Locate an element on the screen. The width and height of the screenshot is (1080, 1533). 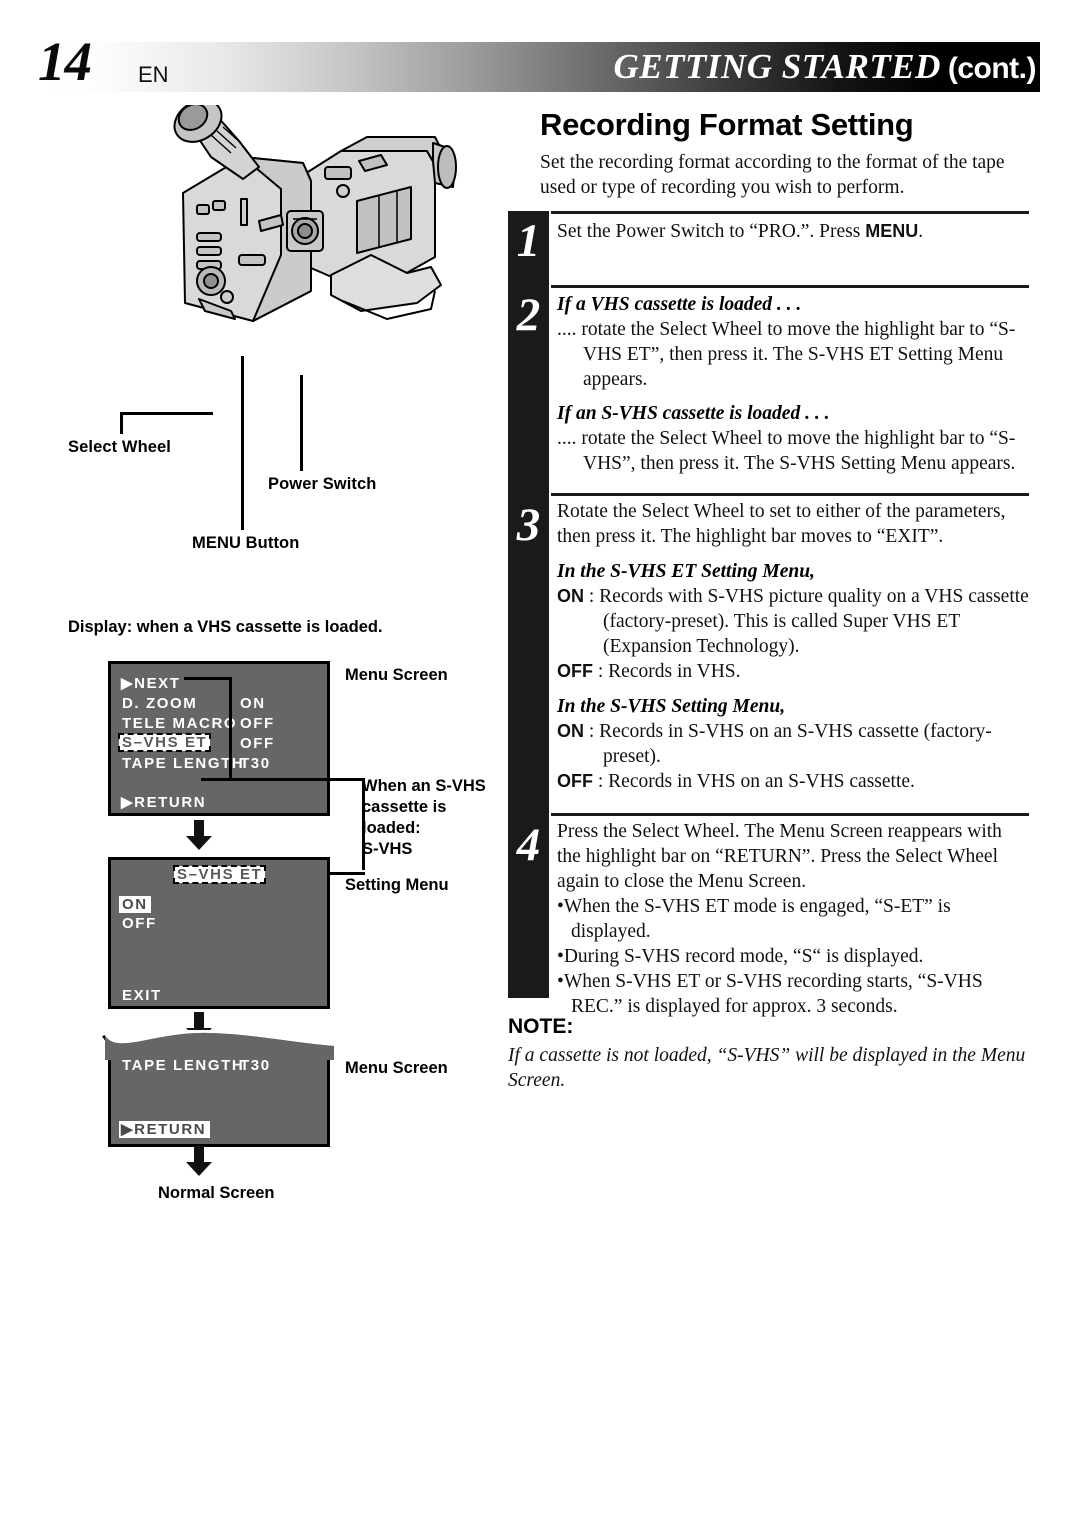
osd-row2-tapelength-label: TAPE LENGTH is located at coordinates (183, 1065).